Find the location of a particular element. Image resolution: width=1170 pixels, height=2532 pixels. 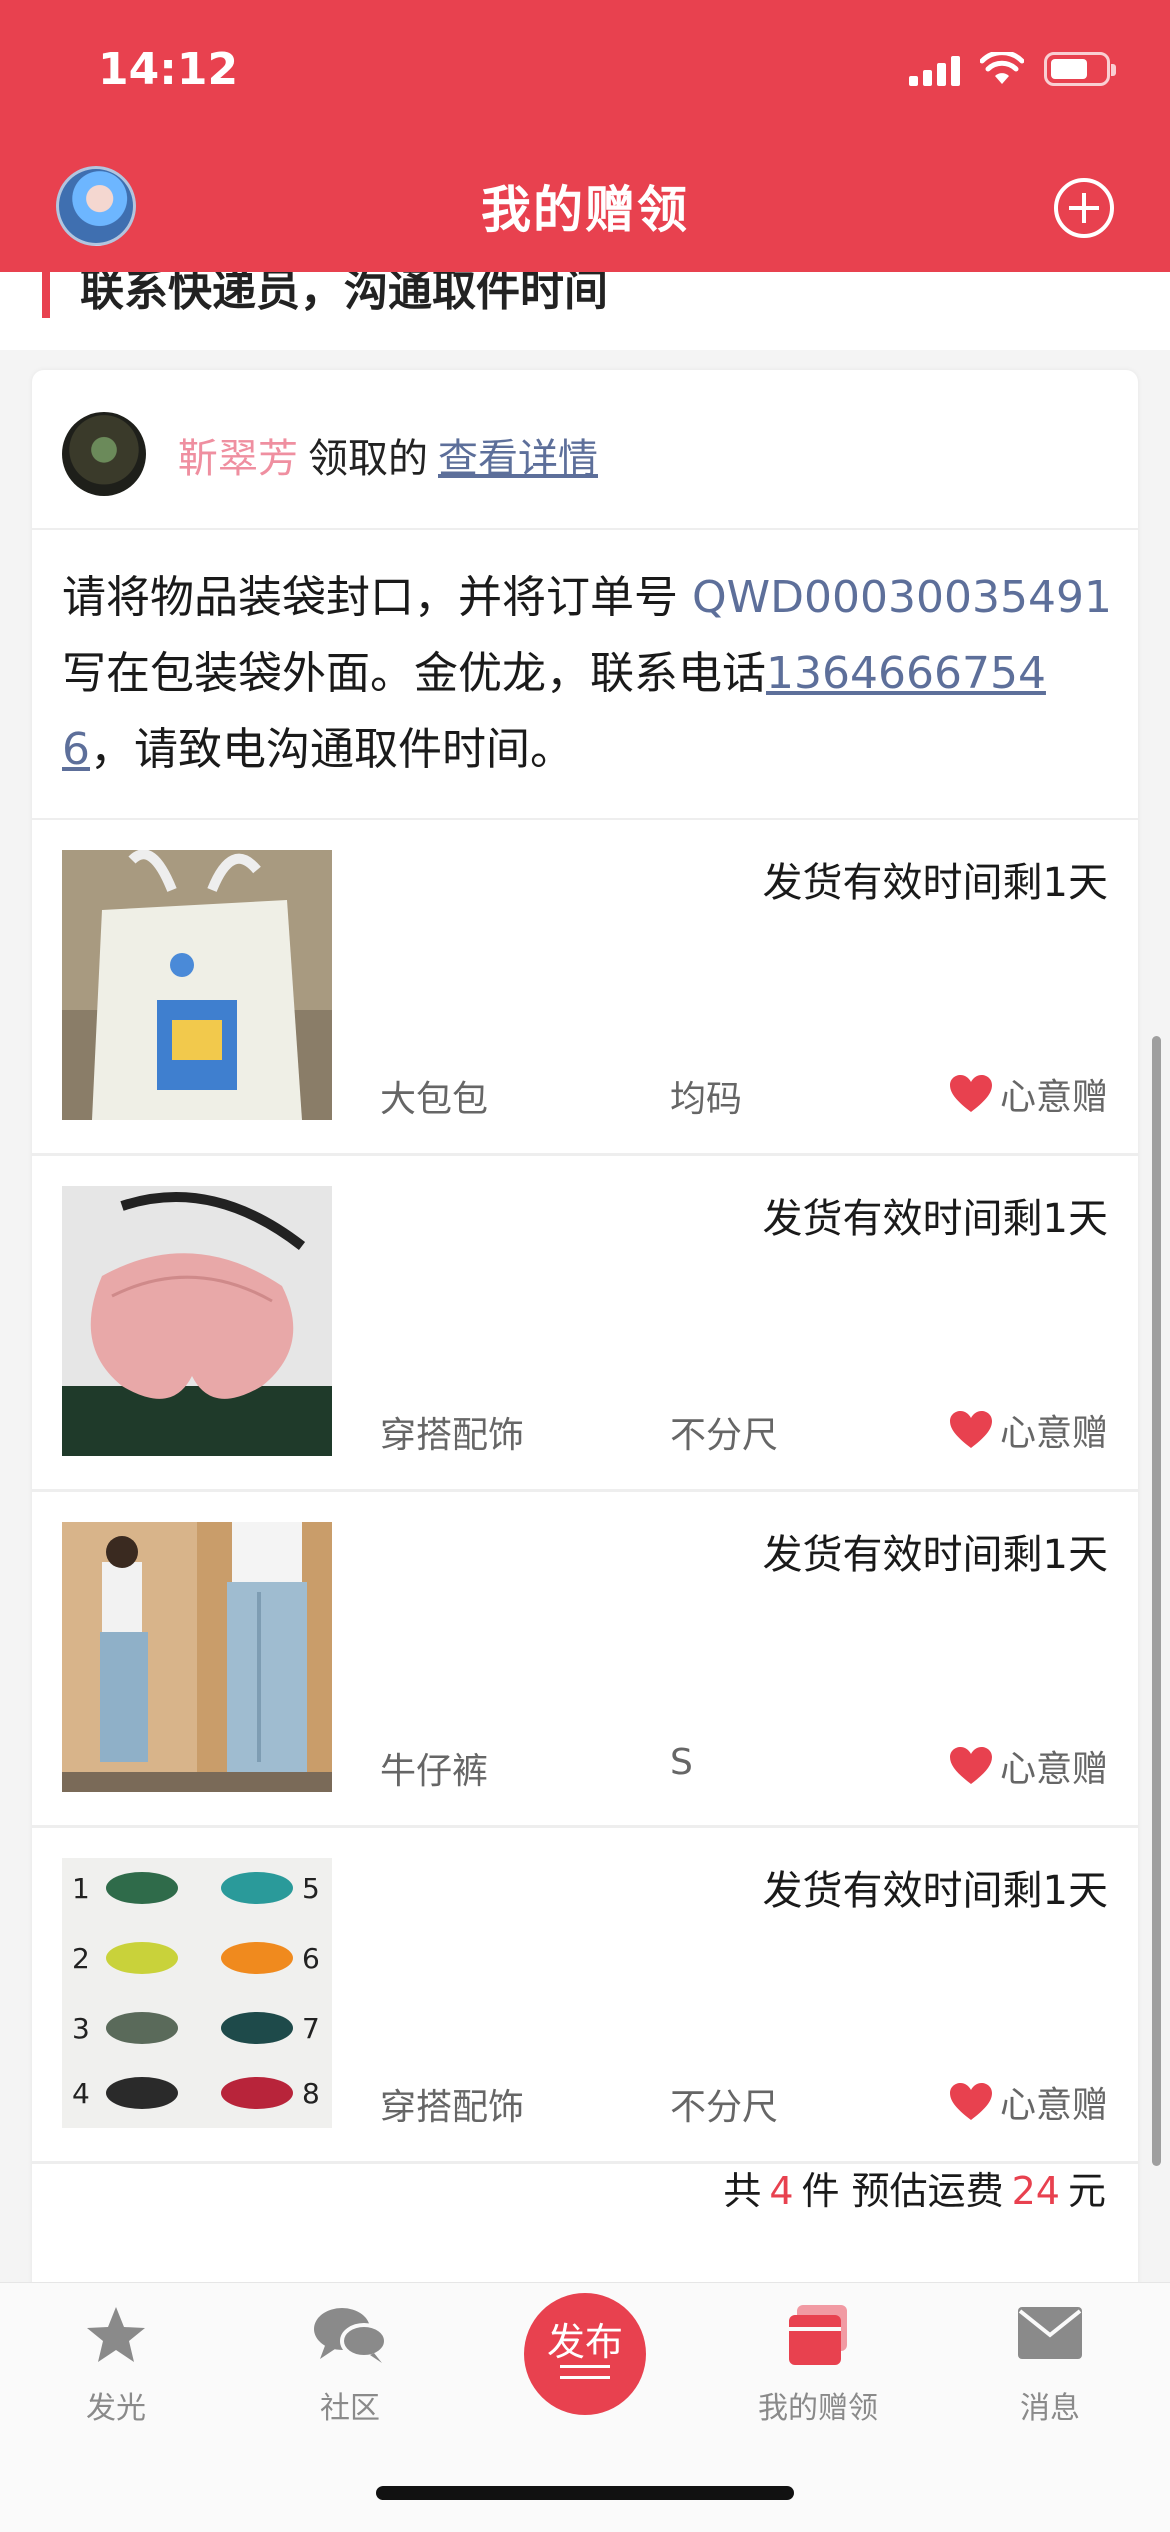

publish-button: 发布 is located at coordinates (585, 2354).